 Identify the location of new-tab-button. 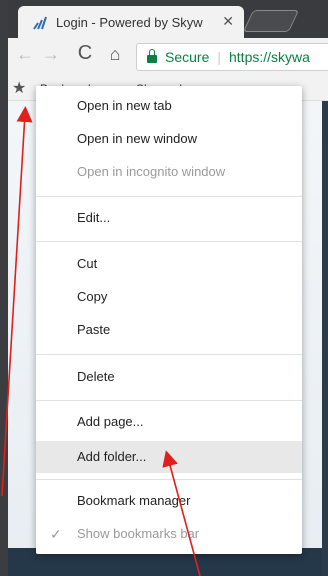
(271, 21).